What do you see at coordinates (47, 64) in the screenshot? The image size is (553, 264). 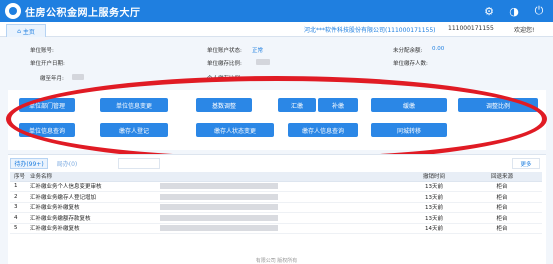 I see `open-date-label: 单位开户日期:` at bounding box center [47, 64].